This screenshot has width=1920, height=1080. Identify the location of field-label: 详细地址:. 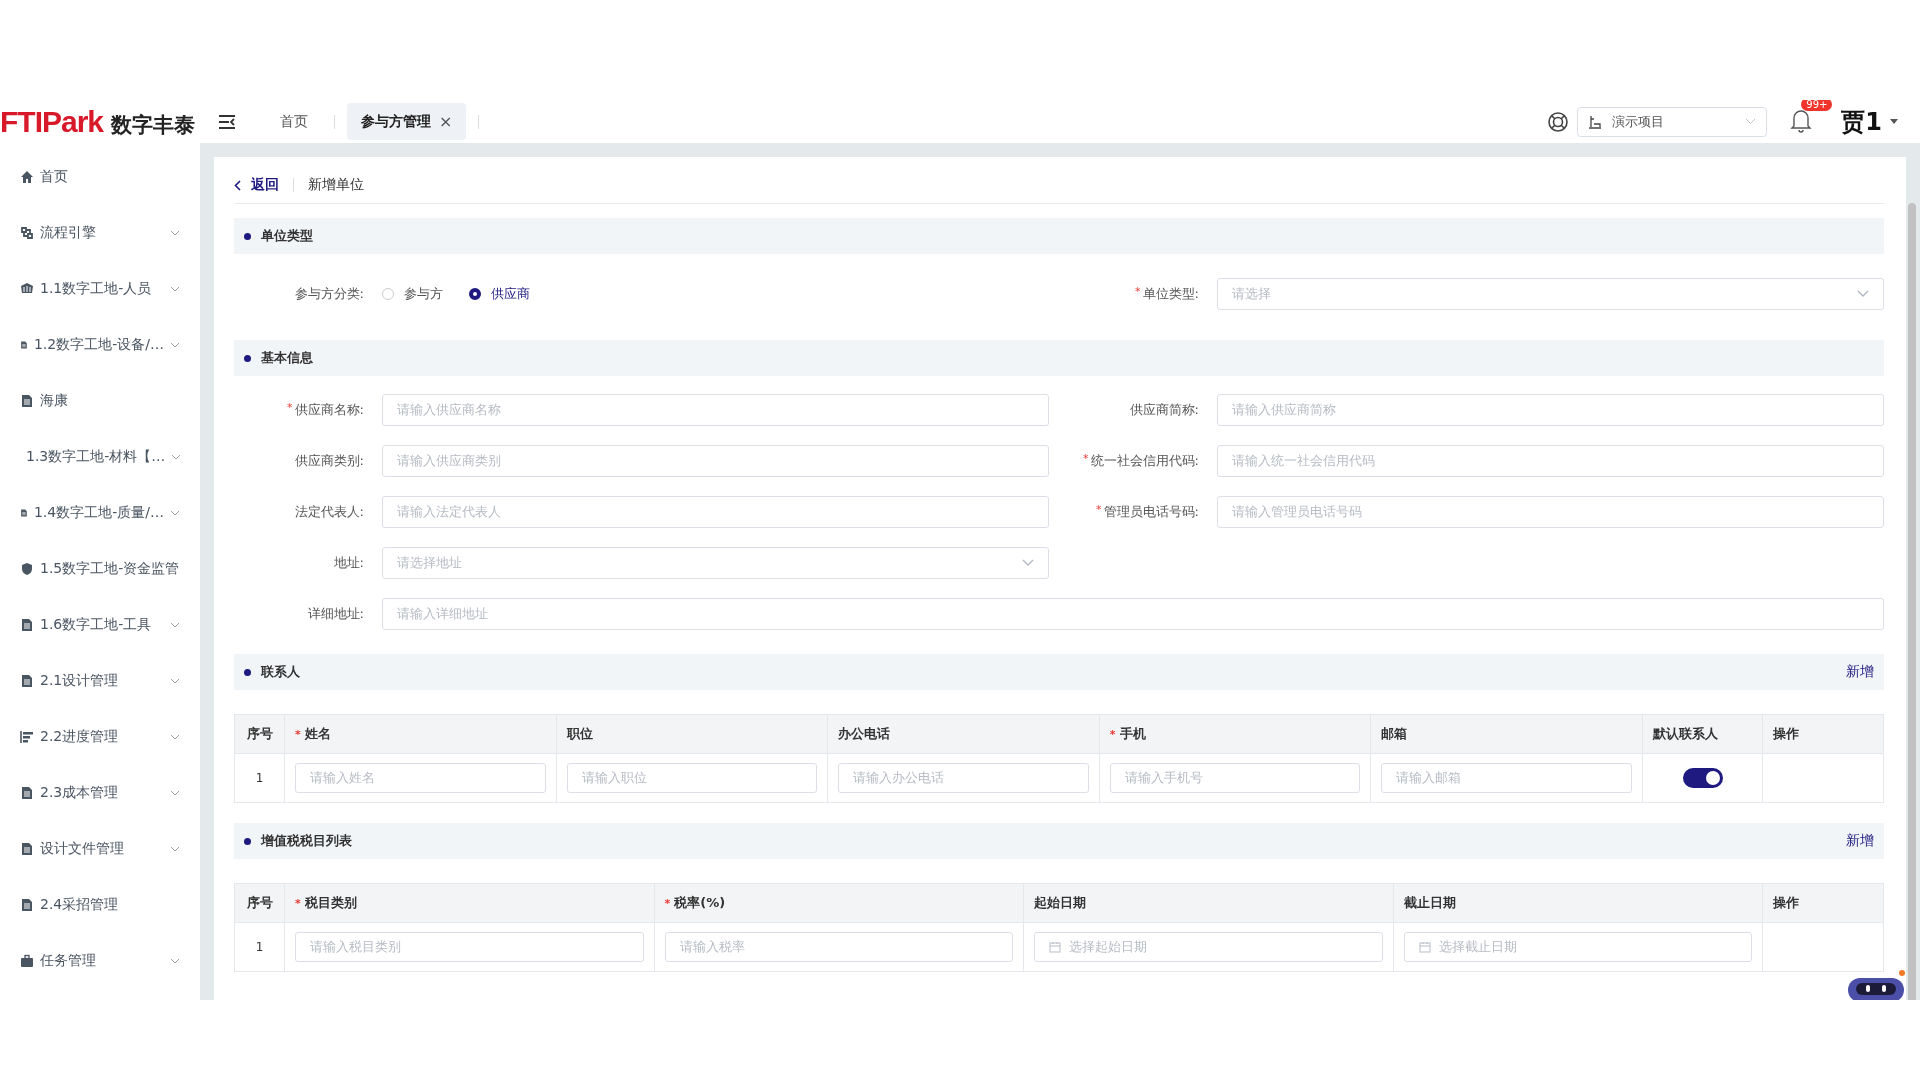
(335, 614).